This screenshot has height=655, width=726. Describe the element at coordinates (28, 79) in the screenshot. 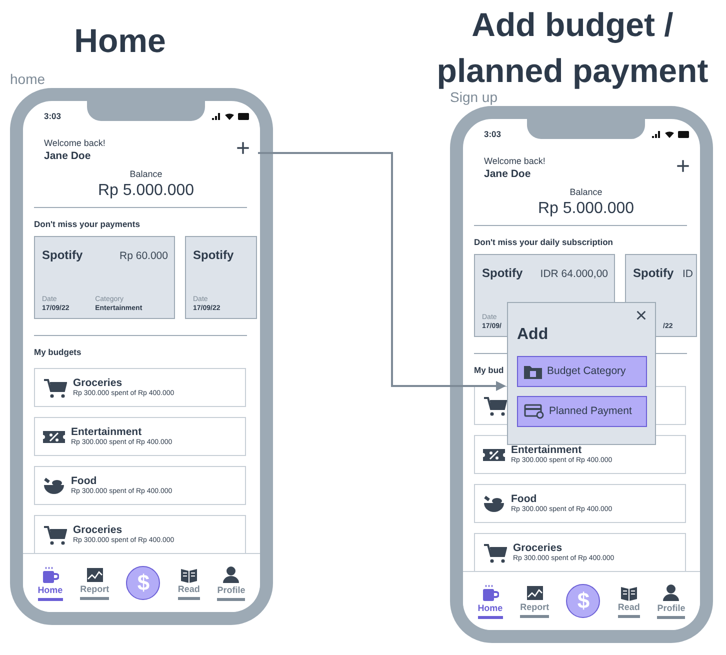

I see `frame-label: home` at that location.